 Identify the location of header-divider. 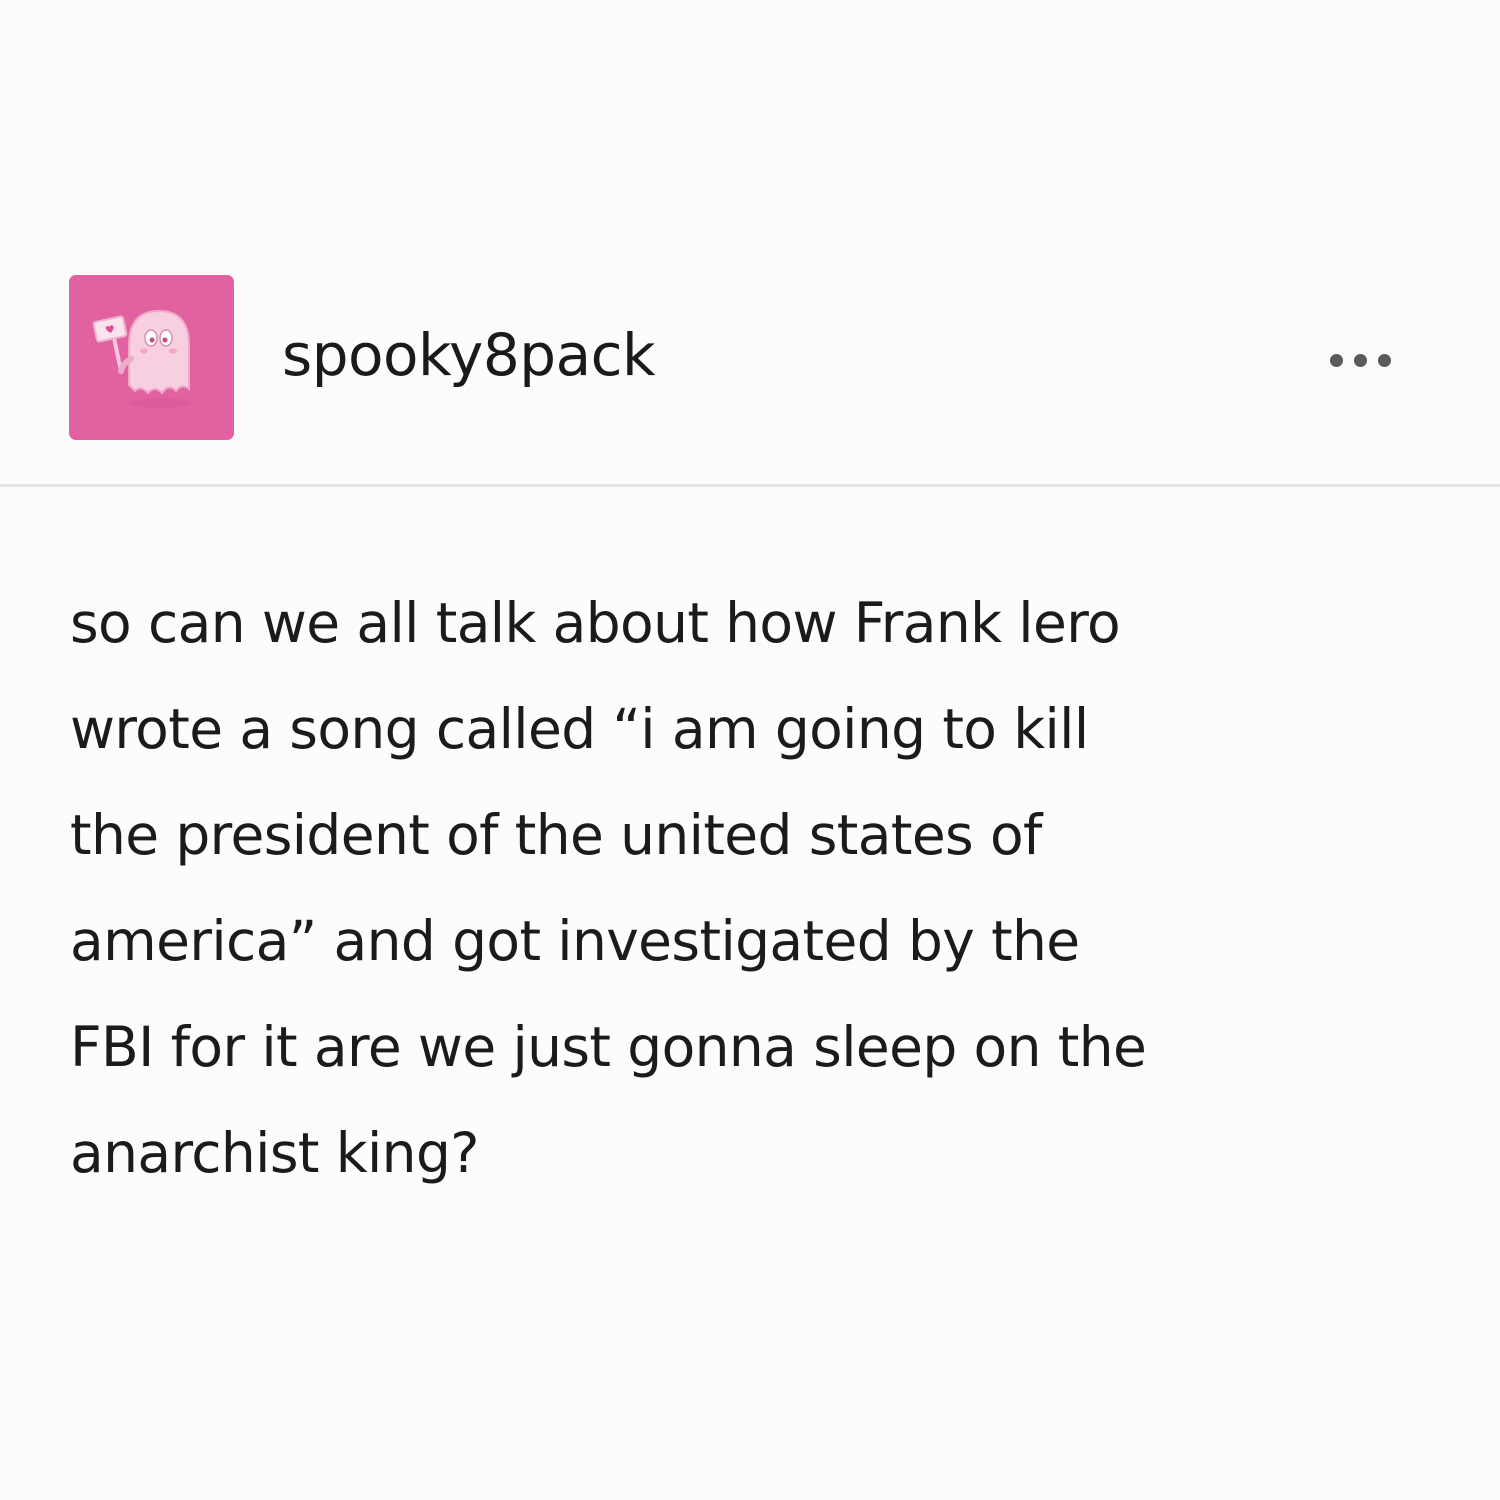
(750, 485).